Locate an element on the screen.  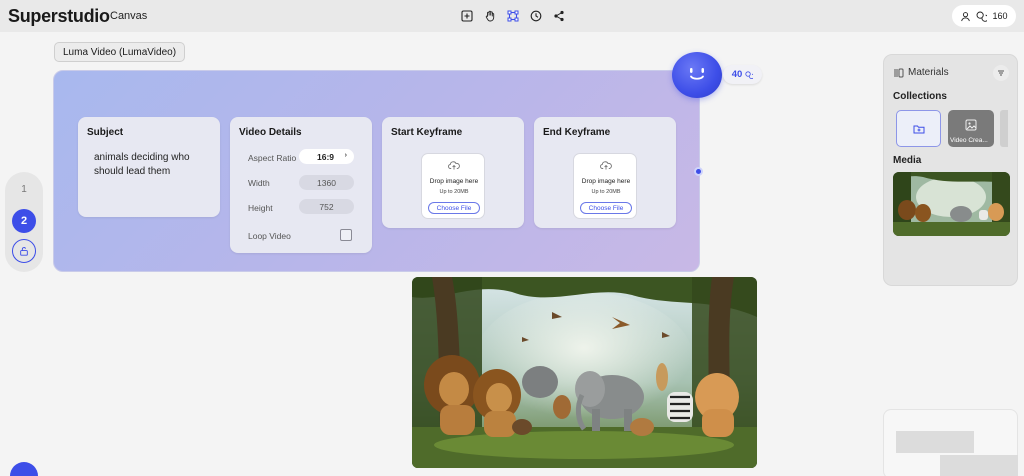
loop-video-checkbox is located at coordinates (346, 235).